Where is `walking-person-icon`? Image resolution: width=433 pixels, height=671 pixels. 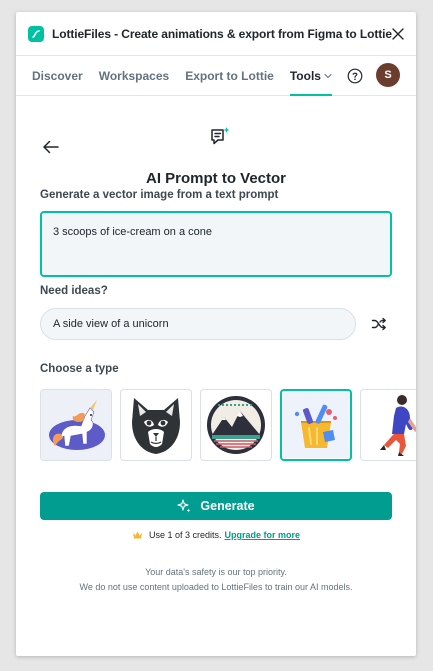 walking-person-icon is located at coordinates (398, 425).